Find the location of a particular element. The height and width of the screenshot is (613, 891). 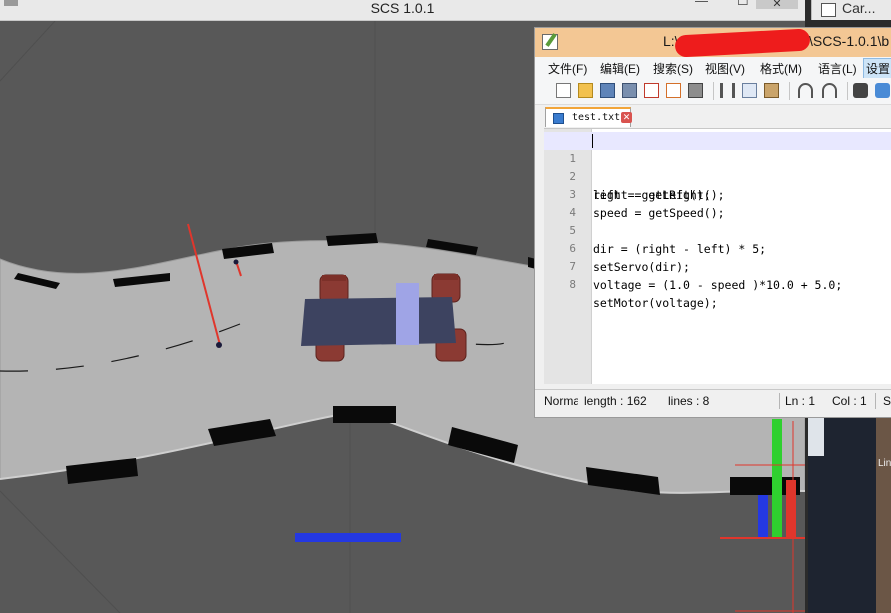

status-file-type: Norma is located at coordinates (561, 401).